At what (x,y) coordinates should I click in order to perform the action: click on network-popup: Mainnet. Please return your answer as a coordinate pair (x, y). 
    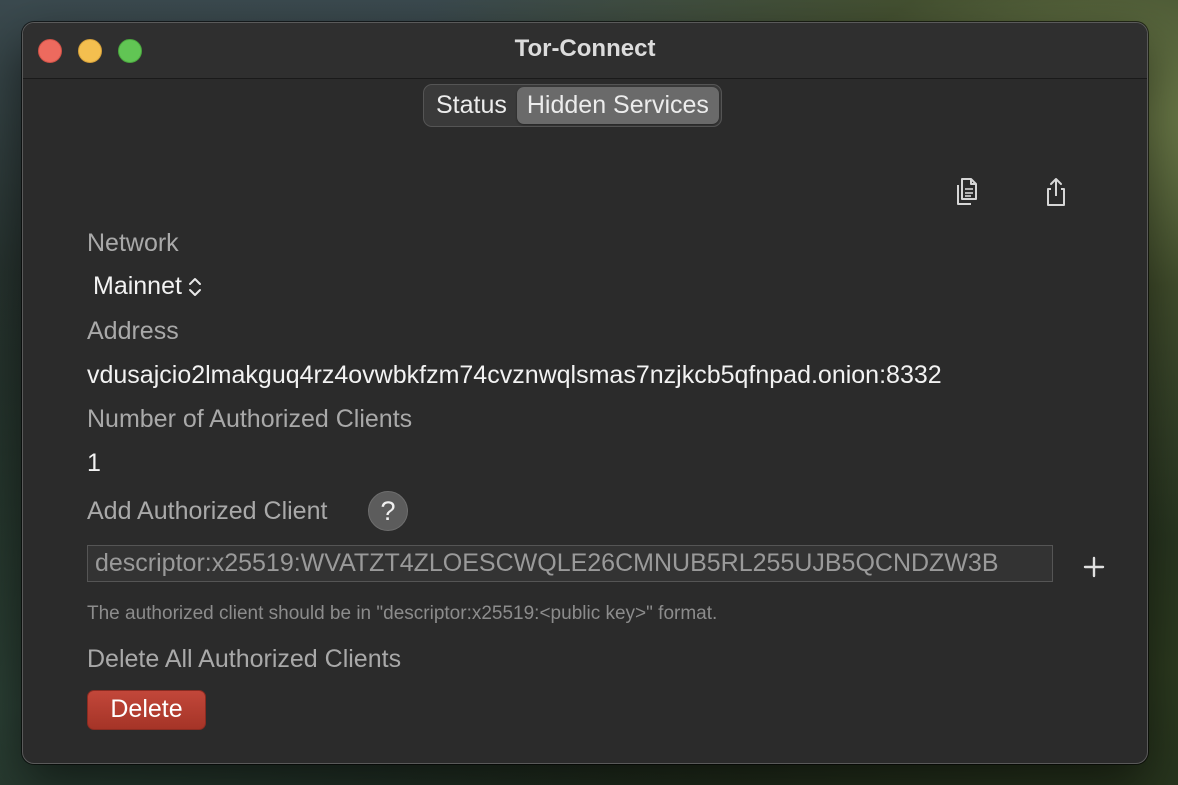
    Looking at the image, I should click on (148, 286).